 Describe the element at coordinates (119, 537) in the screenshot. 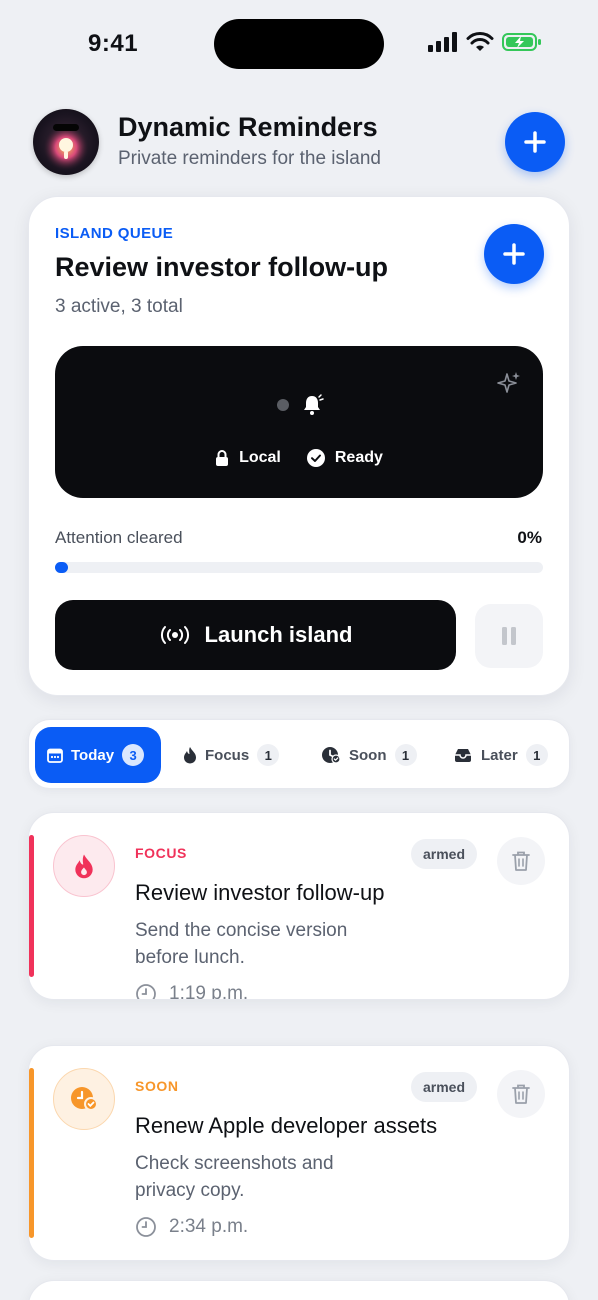

I see `progress-label: Attention cleared` at that location.